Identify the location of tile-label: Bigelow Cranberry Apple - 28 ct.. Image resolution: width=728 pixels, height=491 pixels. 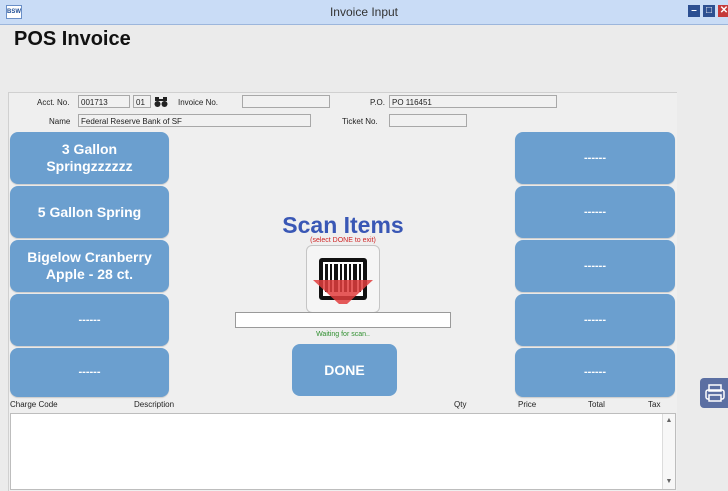
(89, 265).